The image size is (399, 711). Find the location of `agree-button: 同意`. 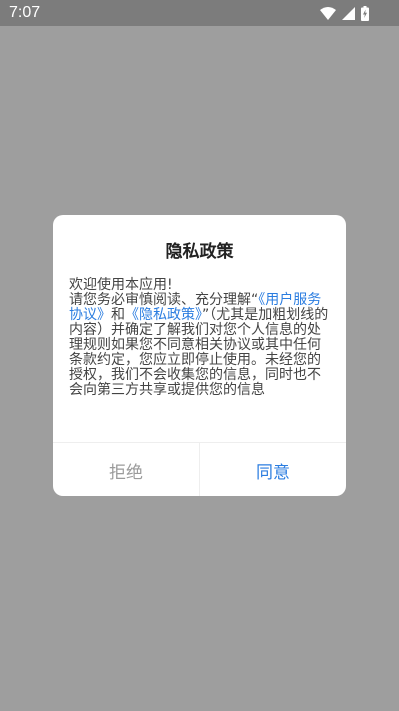

agree-button: 同意 is located at coordinates (273, 469).